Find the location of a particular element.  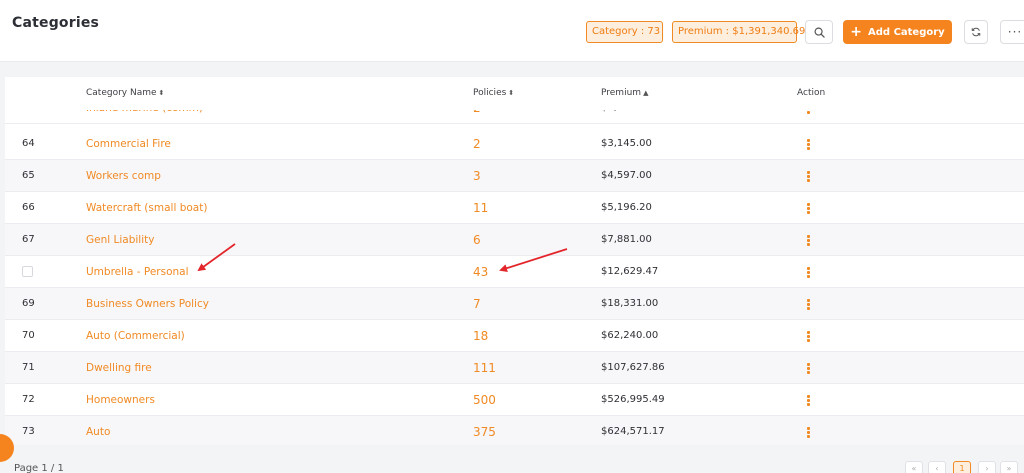

row-select-checkbox is located at coordinates (27, 271).